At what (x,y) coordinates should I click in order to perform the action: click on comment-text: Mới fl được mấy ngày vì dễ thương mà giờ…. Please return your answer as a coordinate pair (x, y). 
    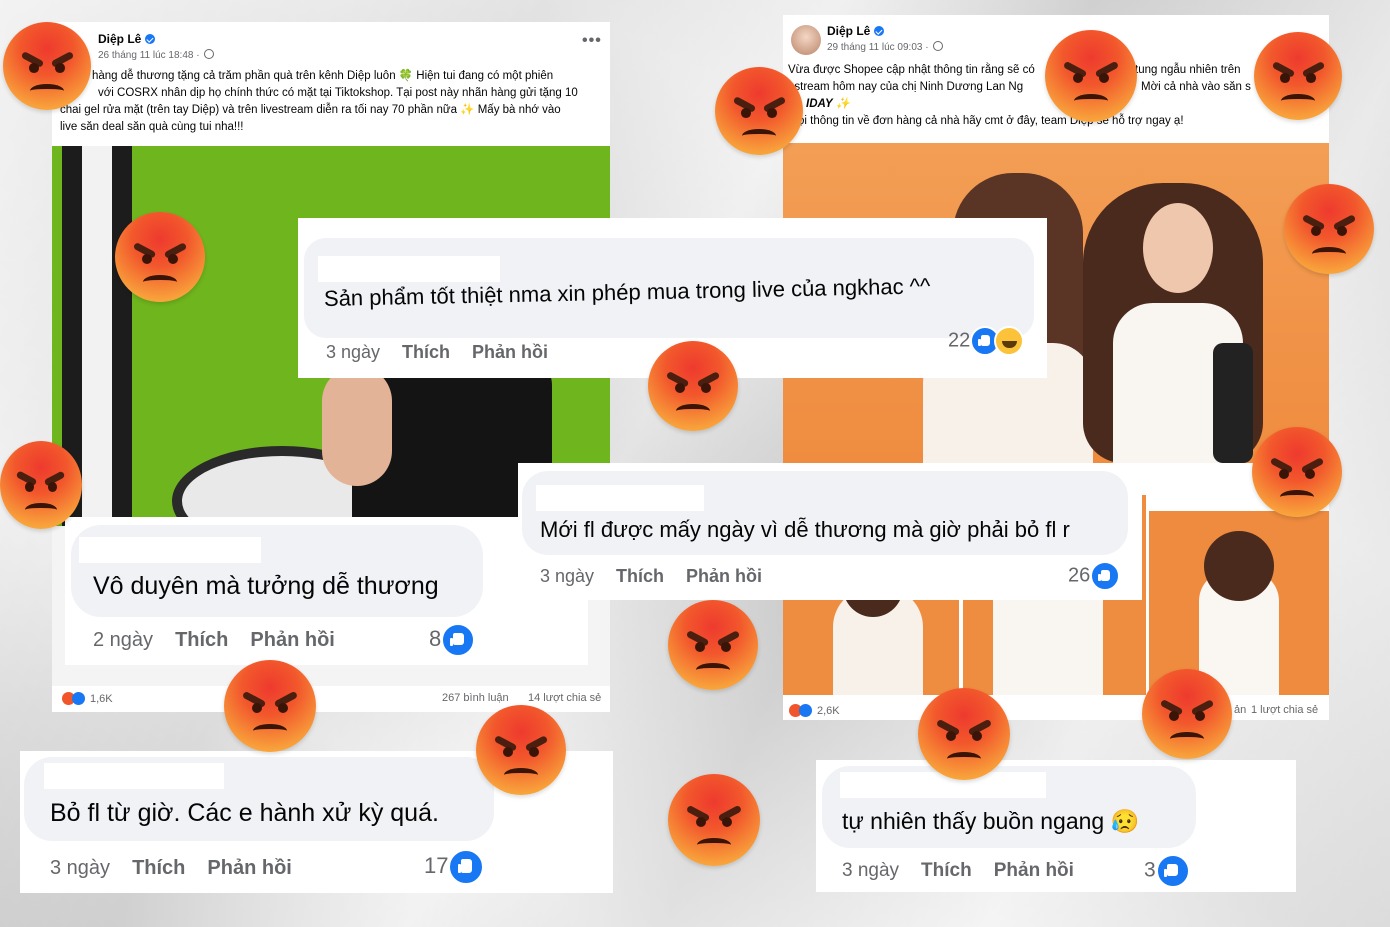
    Looking at the image, I should click on (805, 529).